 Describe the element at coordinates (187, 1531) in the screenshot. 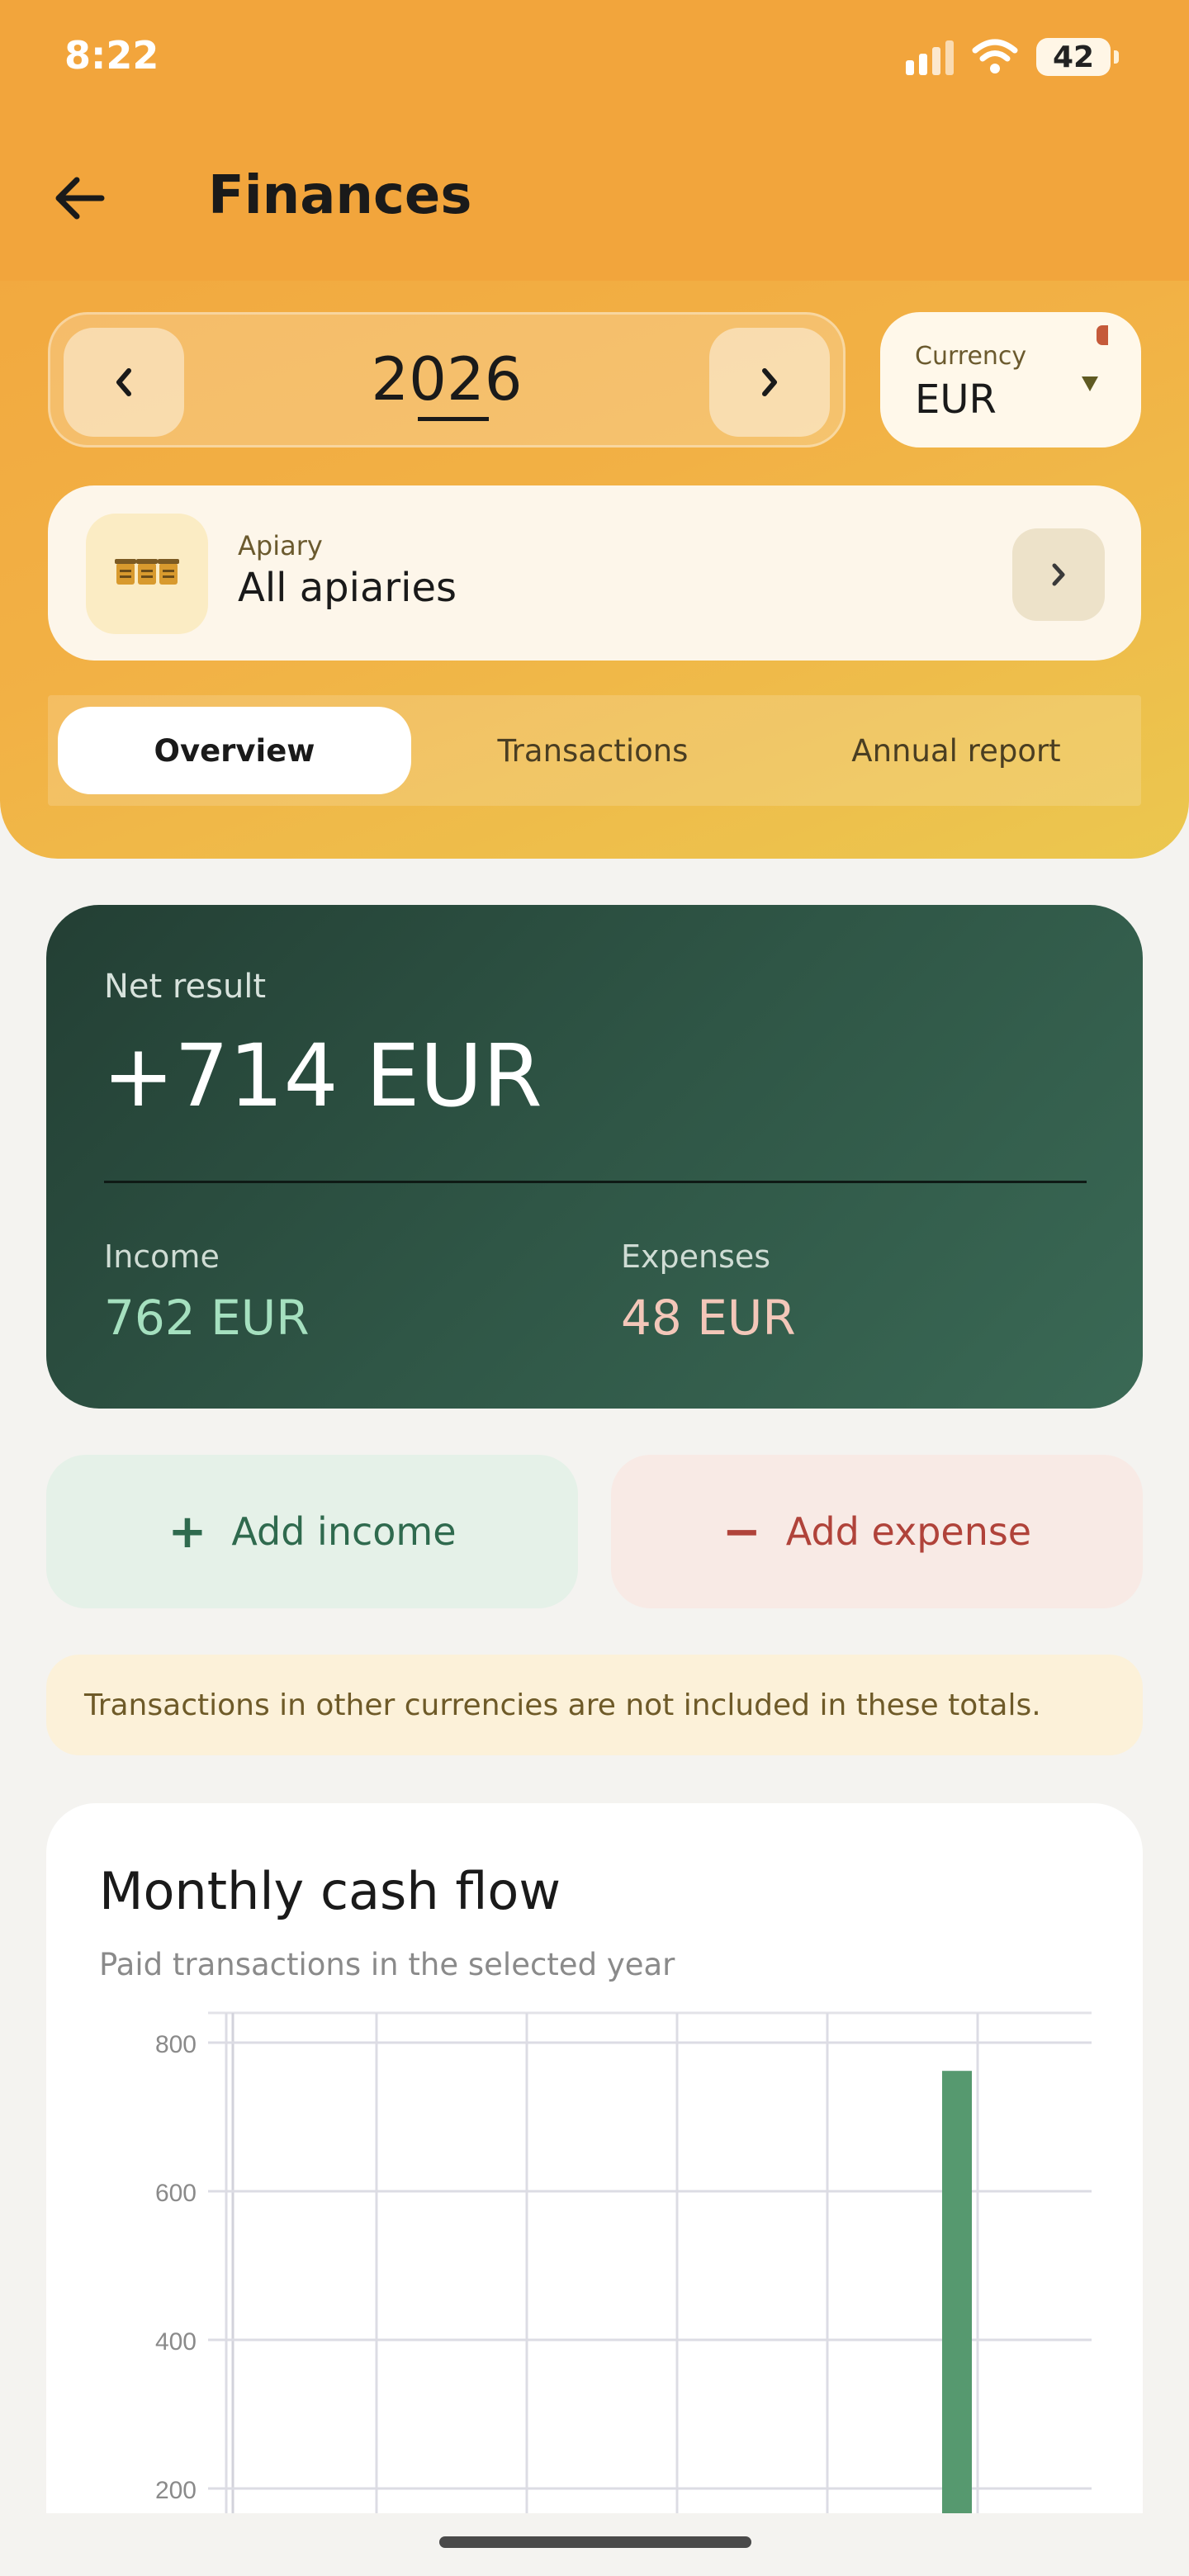

I see `plus-icon: +` at that location.